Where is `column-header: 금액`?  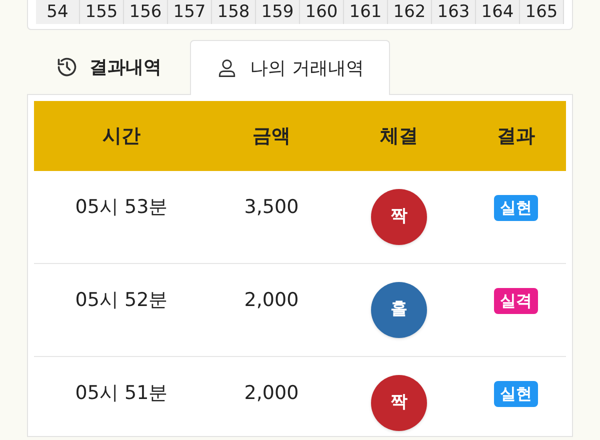
column-header: 금액 is located at coordinates (271, 136).